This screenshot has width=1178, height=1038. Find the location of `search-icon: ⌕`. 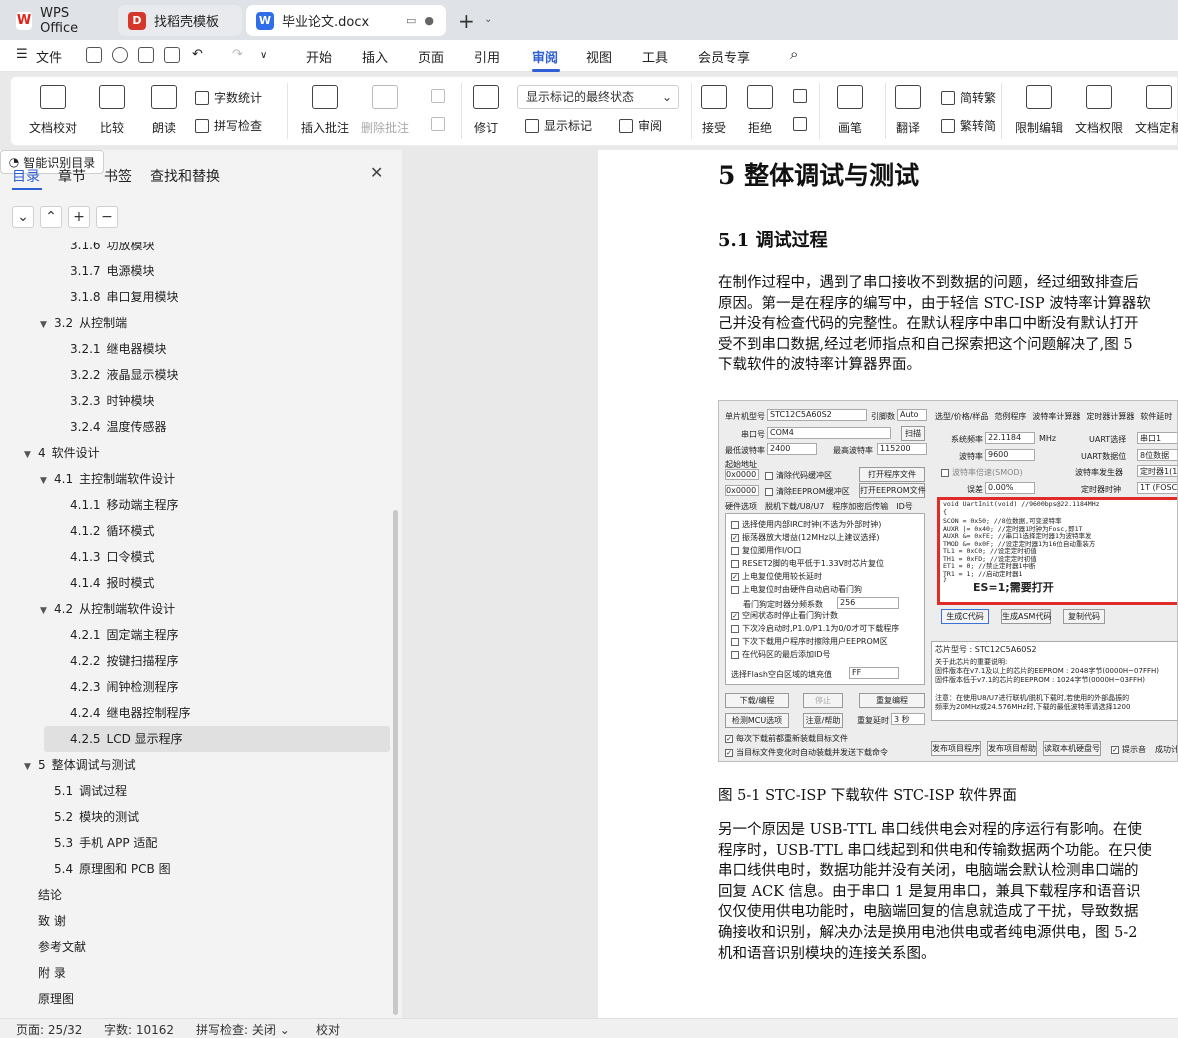

search-icon: ⌕ is located at coordinates (794, 54).